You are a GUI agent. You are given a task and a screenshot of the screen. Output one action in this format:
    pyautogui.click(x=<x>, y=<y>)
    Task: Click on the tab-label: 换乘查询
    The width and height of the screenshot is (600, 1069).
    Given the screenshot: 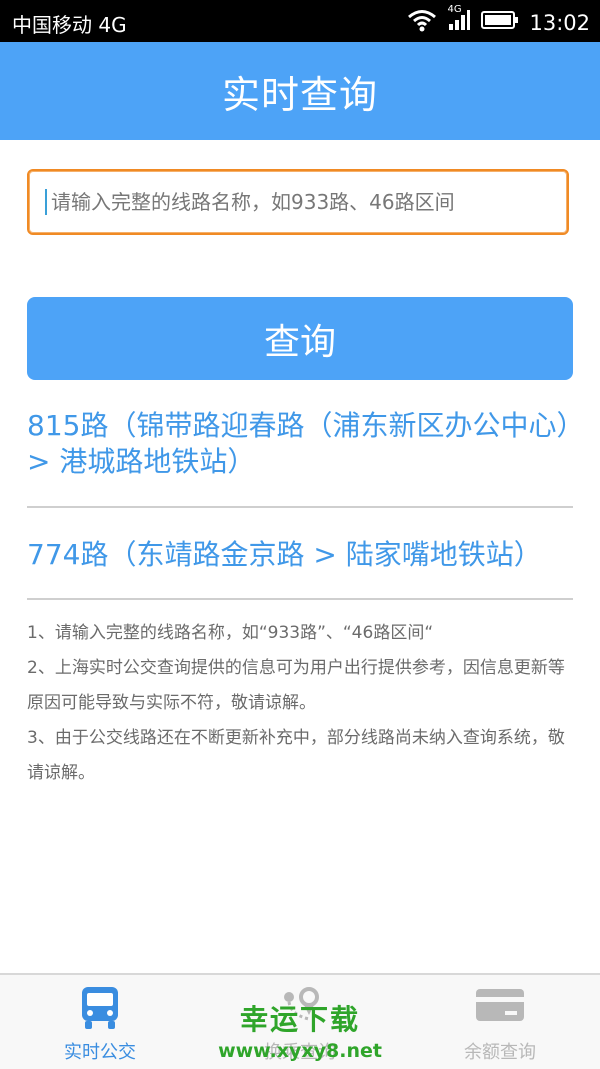 What is the action you would take?
    pyautogui.click(x=300, y=1052)
    